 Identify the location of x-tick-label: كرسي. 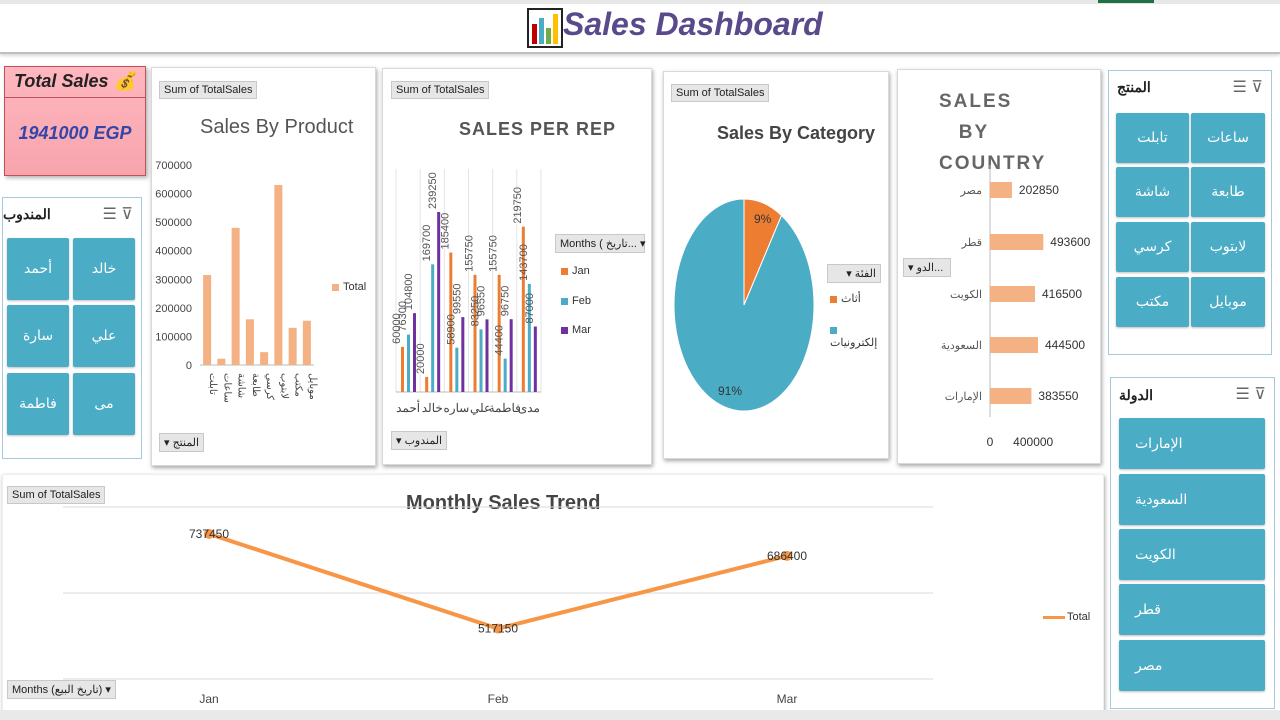
(269, 386).